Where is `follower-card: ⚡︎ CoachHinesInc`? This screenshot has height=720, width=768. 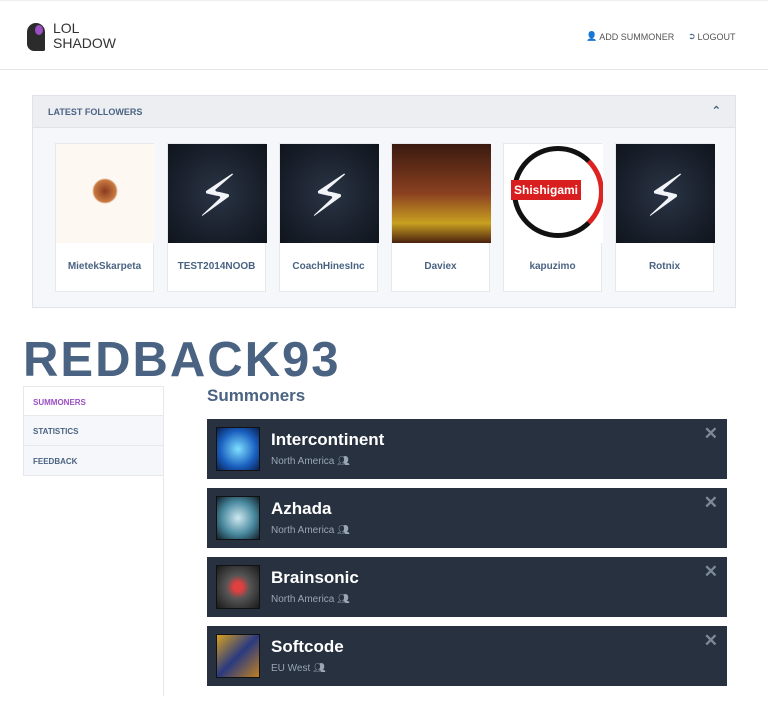 follower-card: ⚡︎ CoachHinesInc is located at coordinates (329, 217).